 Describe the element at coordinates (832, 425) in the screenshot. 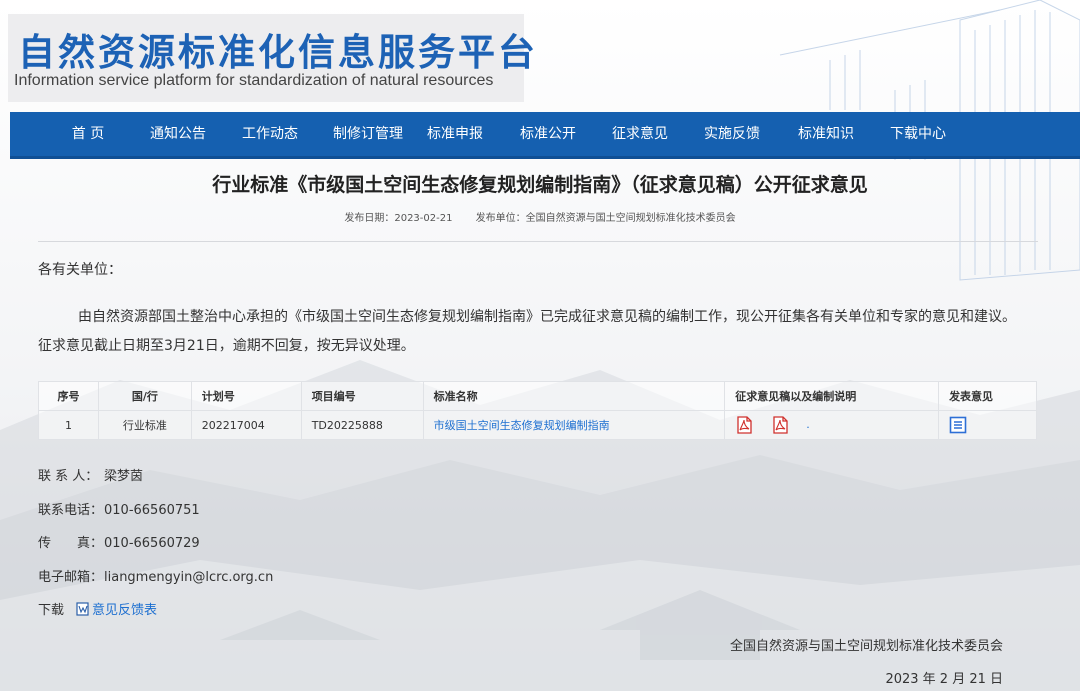

I see `cell-draft: .` at that location.